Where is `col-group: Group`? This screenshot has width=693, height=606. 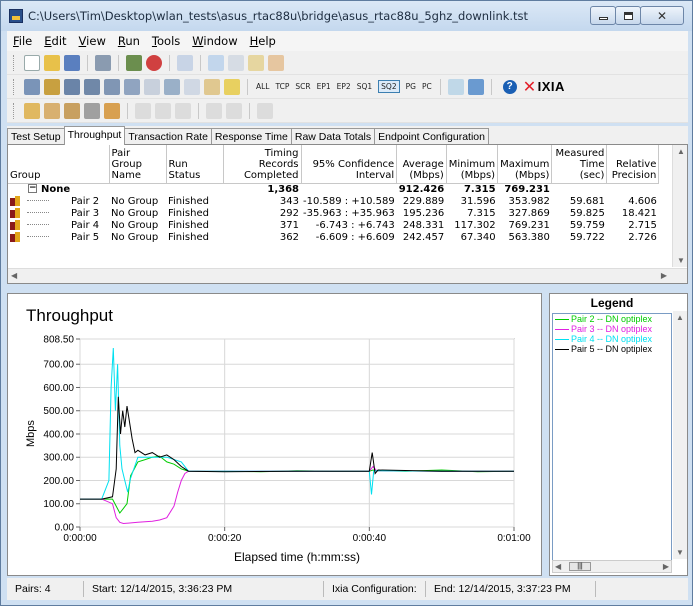
col-group: Group is located at coordinates (59, 164).